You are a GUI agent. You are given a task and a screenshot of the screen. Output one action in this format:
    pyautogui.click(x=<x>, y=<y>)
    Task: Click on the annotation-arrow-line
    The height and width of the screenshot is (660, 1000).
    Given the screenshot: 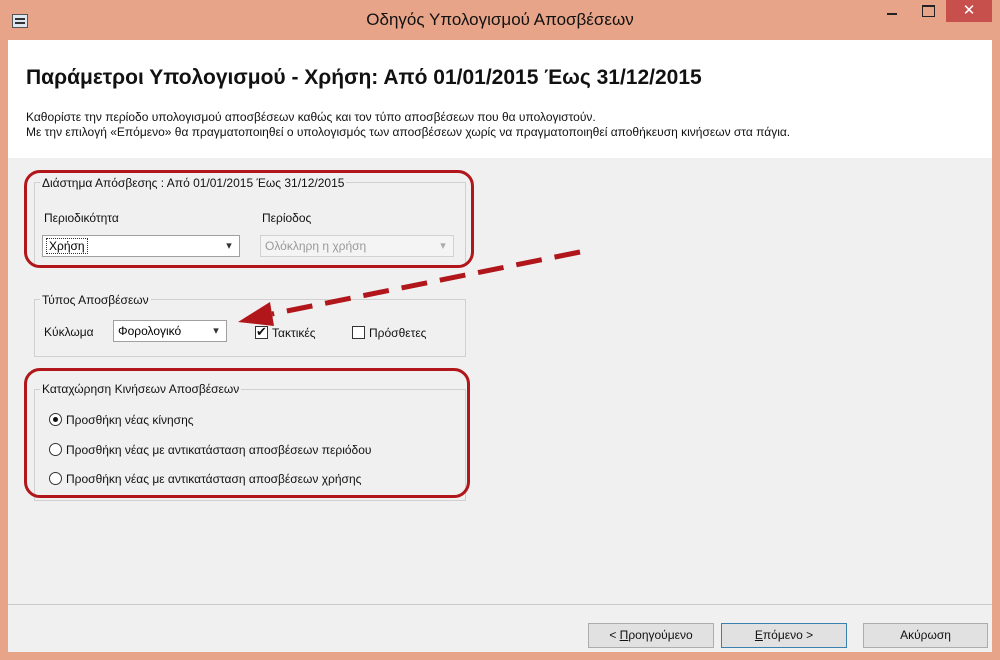 What is the action you would take?
    pyautogui.click(x=426, y=283)
    